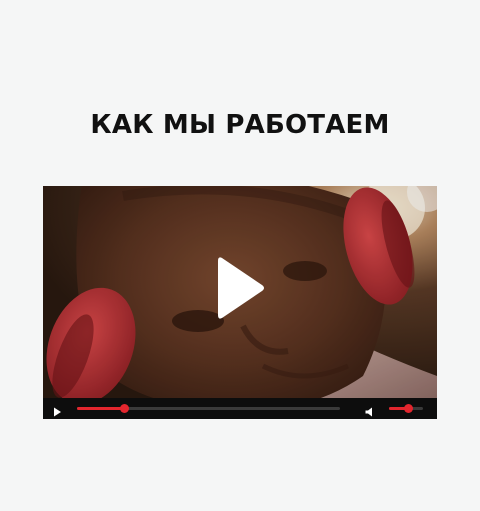 The image size is (480, 511). Describe the element at coordinates (101, 408) in the screenshot. I see `progress-fill` at that location.